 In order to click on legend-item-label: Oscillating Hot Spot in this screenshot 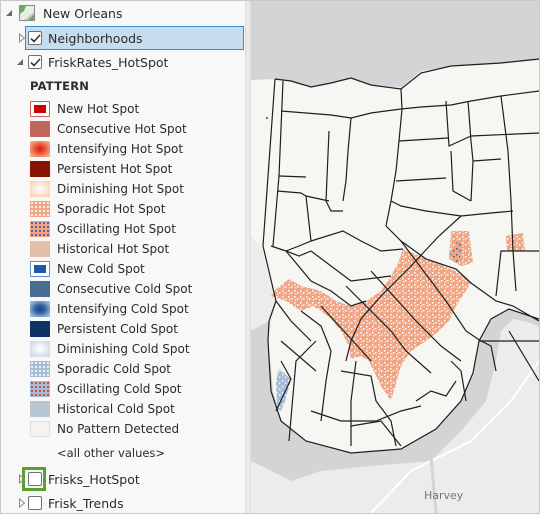, I will do `click(116, 229)`.